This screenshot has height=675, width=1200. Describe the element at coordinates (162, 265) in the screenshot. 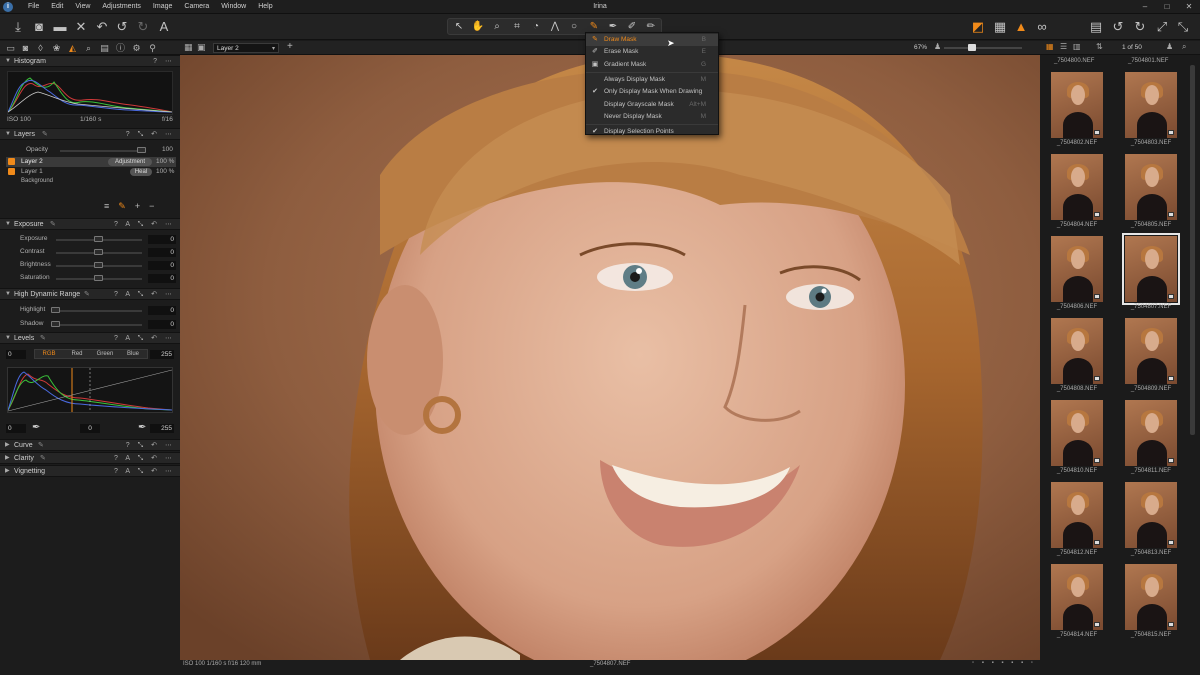

I see `brightness-value: 0` at that location.